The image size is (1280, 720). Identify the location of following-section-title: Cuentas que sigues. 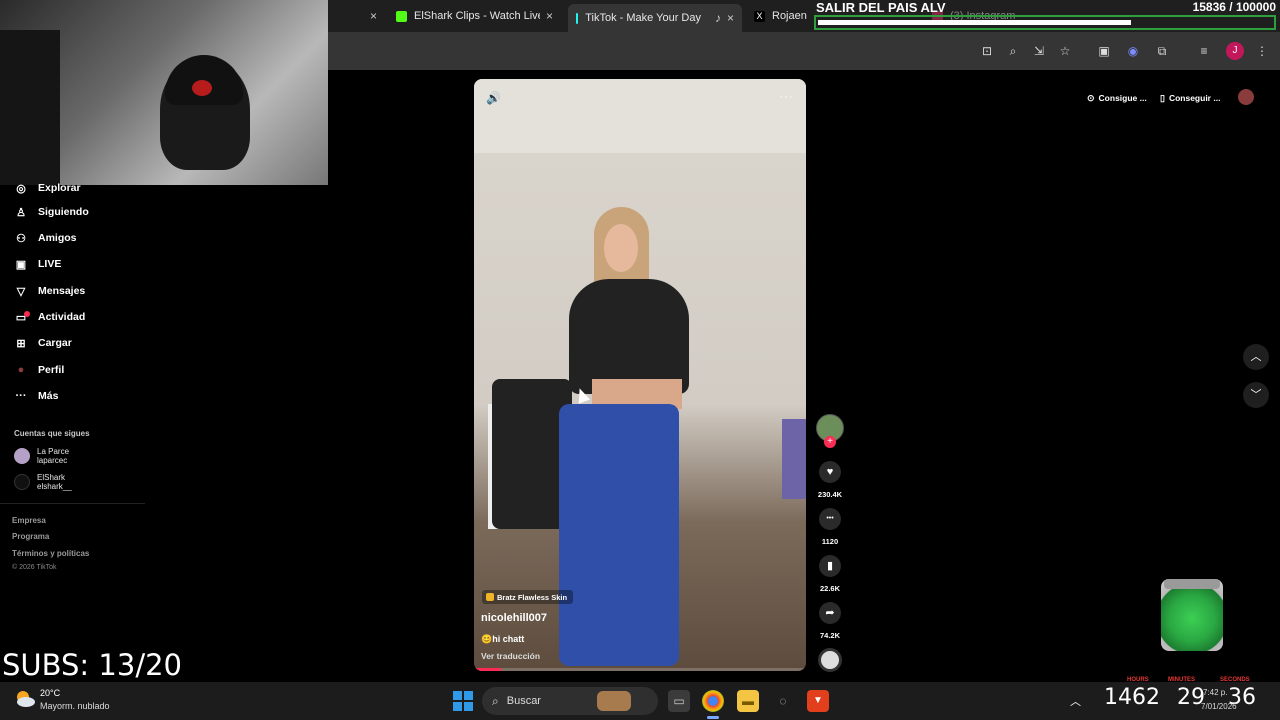
(52, 433).